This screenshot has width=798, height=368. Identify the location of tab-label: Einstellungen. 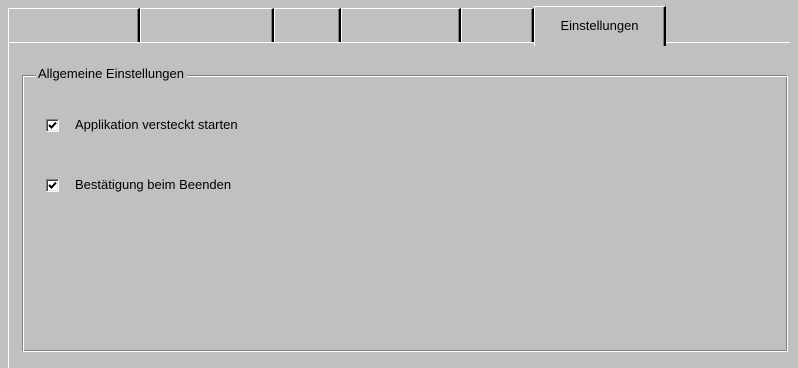
(599, 25).